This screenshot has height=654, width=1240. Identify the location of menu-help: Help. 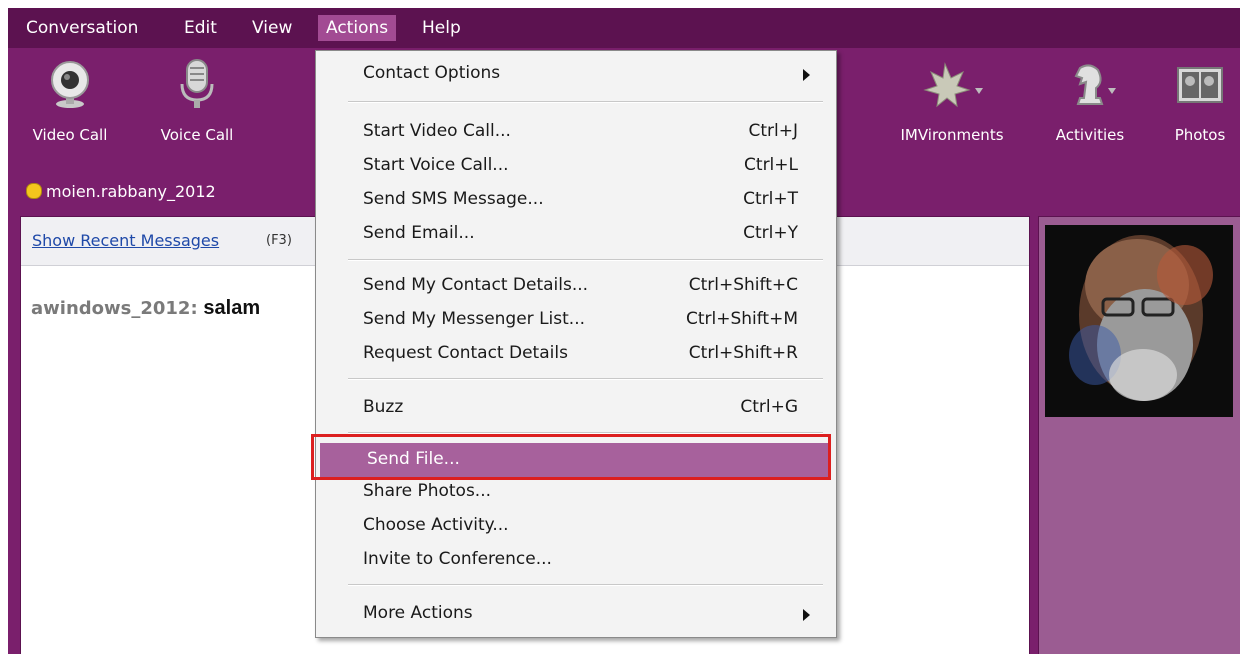
(441, 28).